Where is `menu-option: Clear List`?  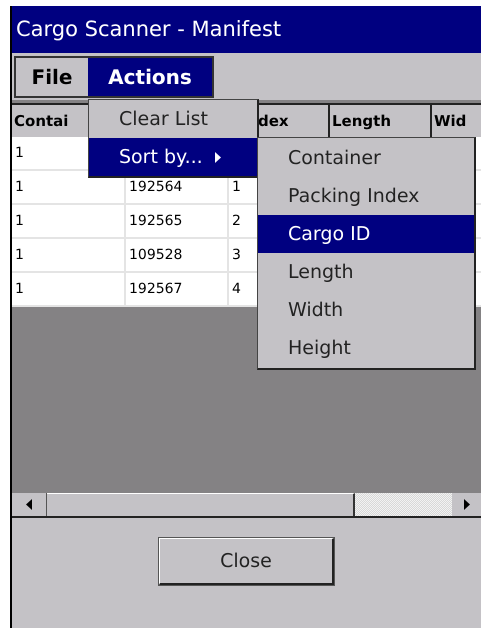
menu-option: Clear List is located at coordinates (173, 119).